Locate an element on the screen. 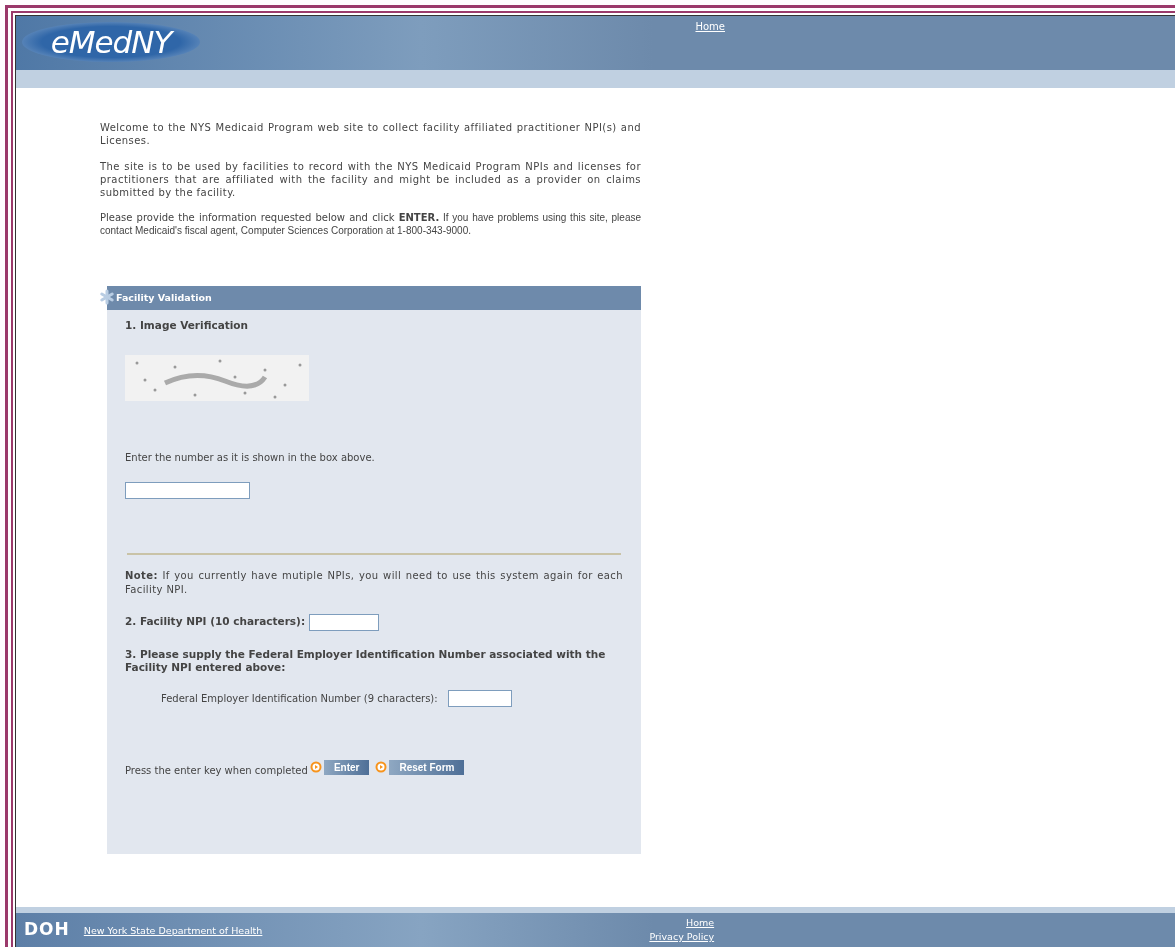  org-link: New York State Department of Health is located at coordinates (173, 931).